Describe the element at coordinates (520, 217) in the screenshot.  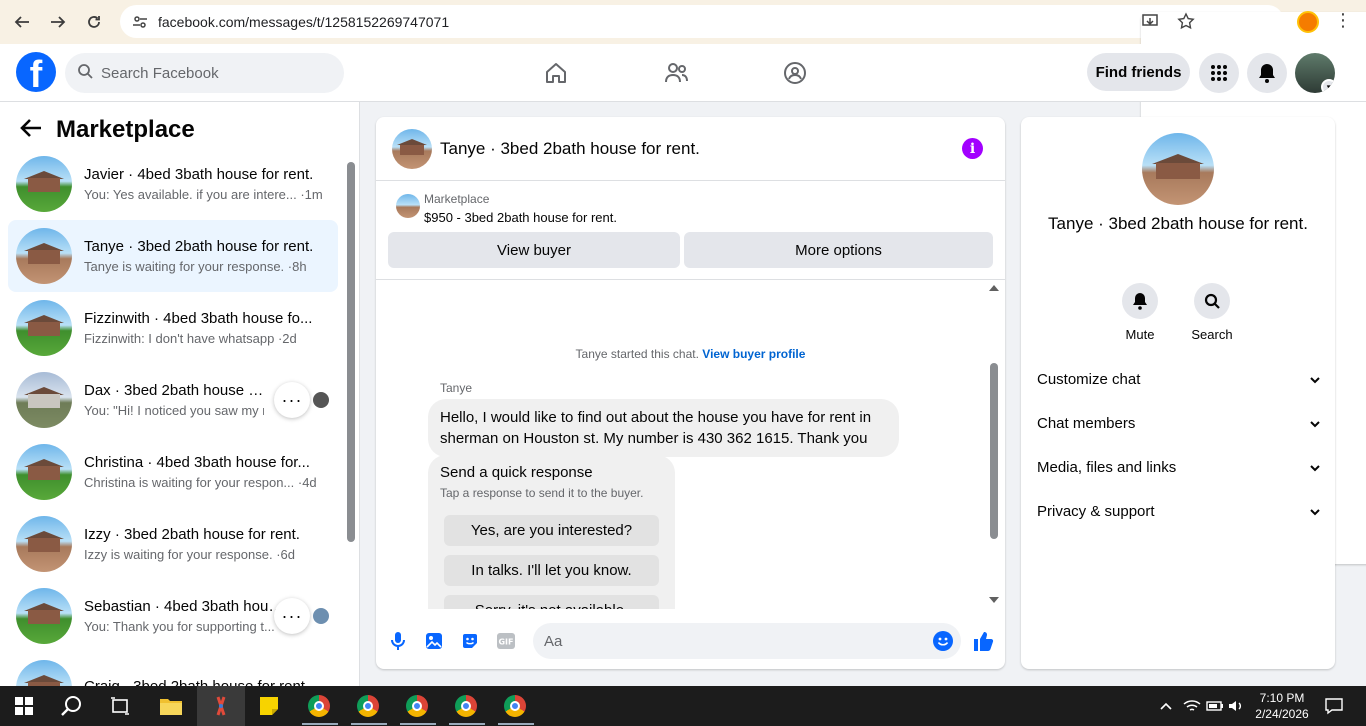
I see `listing-price: $950 - 3bed 2bath house for rent.` at that location.